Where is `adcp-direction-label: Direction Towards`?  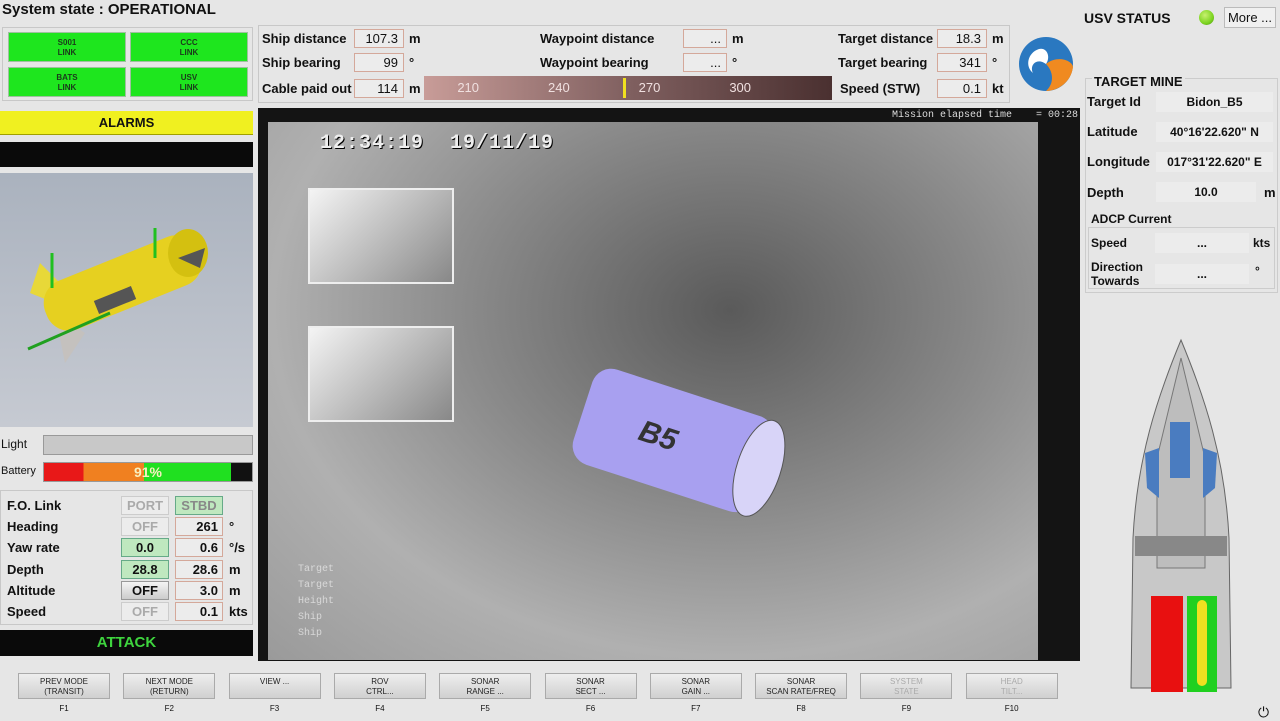
adcp-direction-label: Direction Towards is located at coordinates (1117, 274).